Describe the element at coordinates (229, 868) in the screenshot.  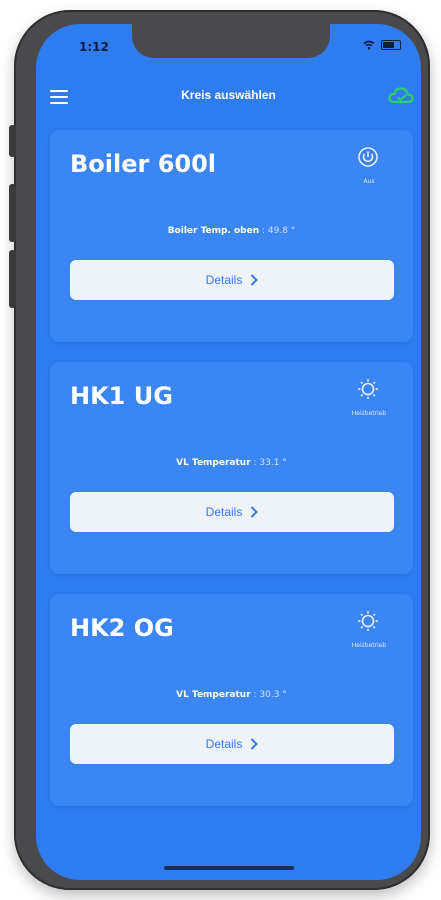
I see `home-indicator` at that location.